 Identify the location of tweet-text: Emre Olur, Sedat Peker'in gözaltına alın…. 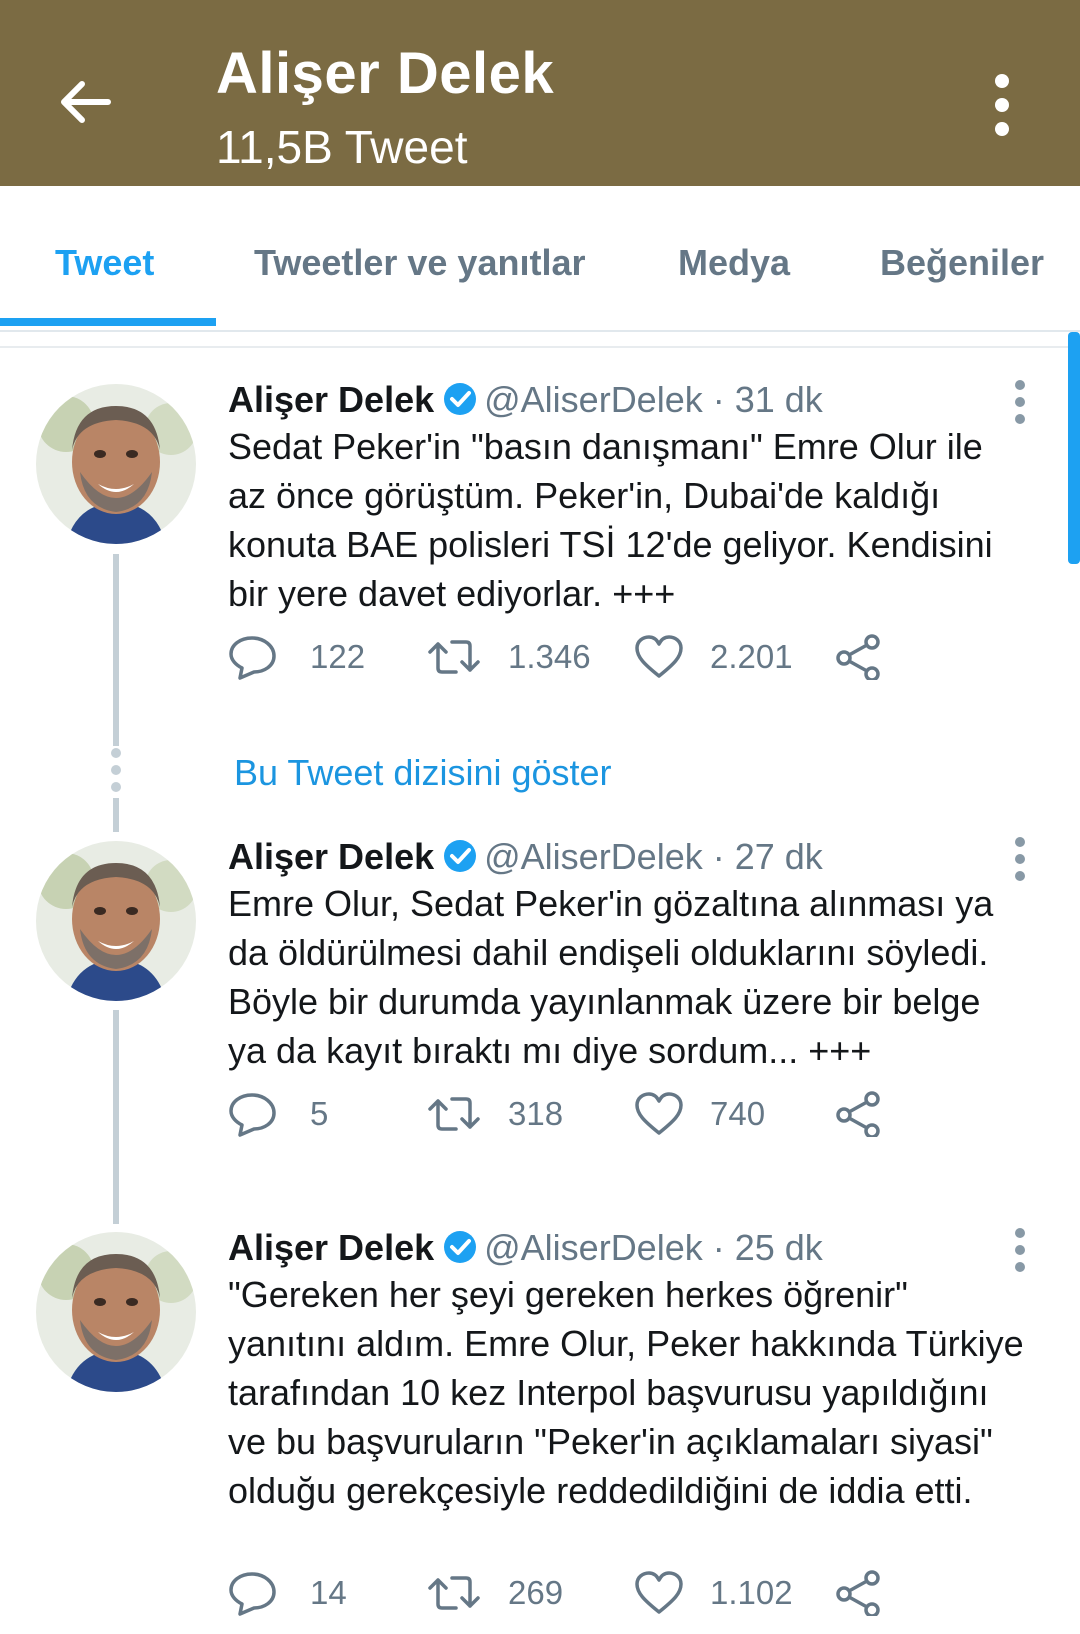
(611, 977).